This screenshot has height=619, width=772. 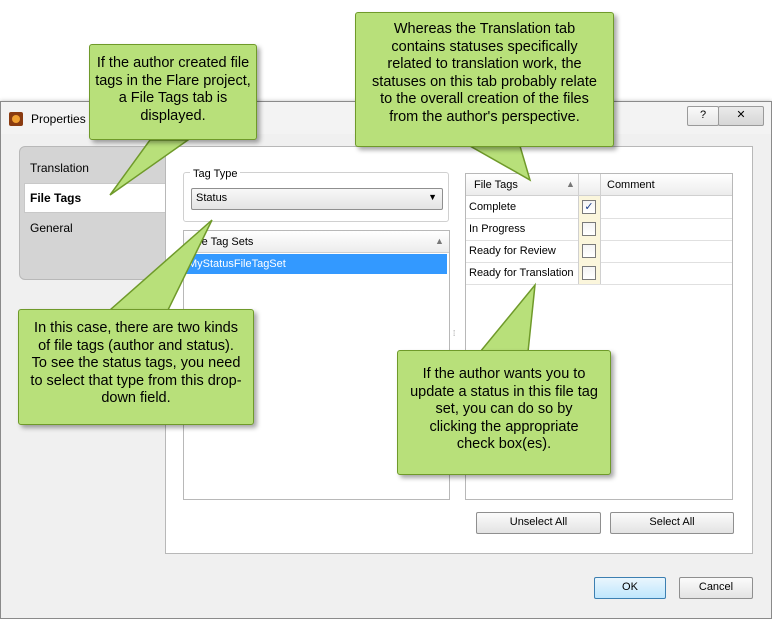 I want to click on callout-pointer-tag-type, so click(x=160, y=265).